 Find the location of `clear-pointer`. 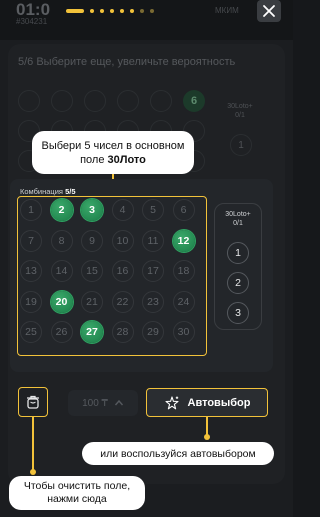

clear-pointer is located at coordinates (33, 444).